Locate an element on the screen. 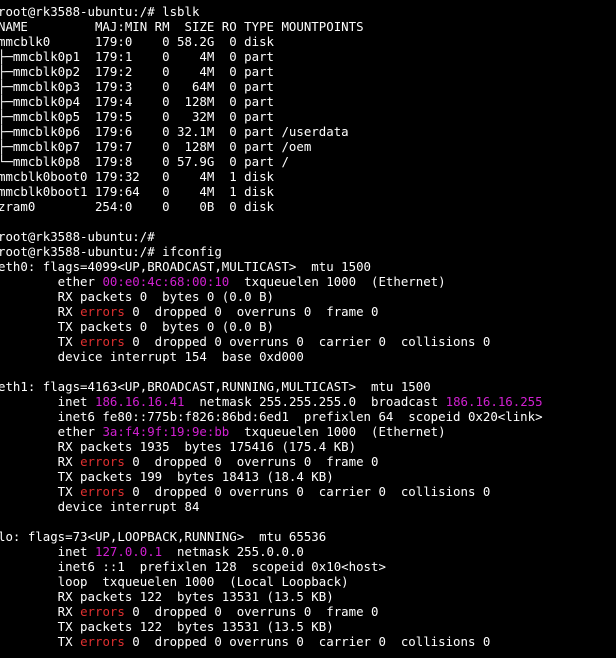 This screenshot has width=616, height=658. terminal-line: loop txqueuelen 1000 (Local Loopback) is located at coordinates (307, 581).